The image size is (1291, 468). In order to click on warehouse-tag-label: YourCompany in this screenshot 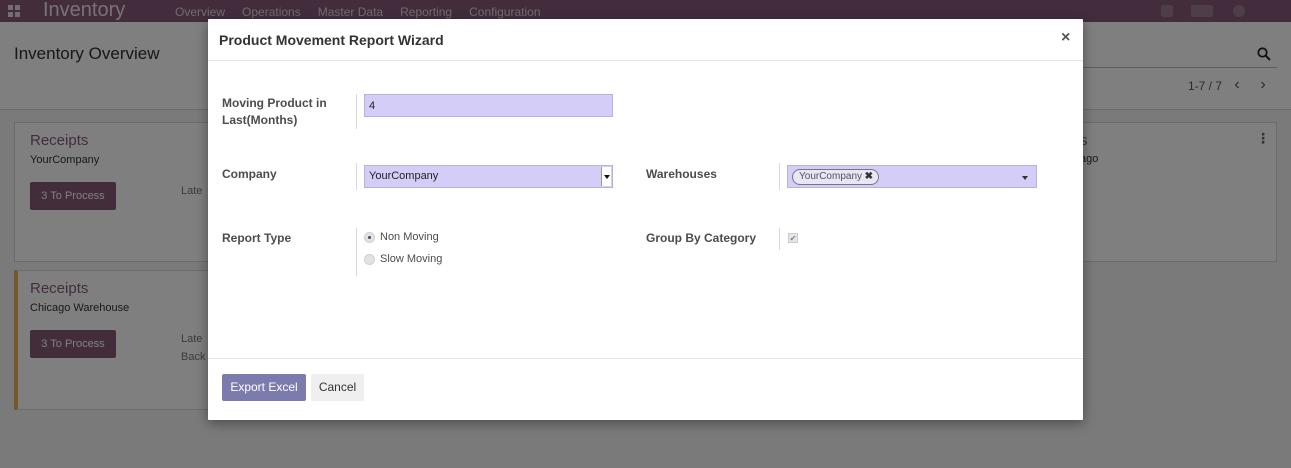, I will do `click(831, 176)`.